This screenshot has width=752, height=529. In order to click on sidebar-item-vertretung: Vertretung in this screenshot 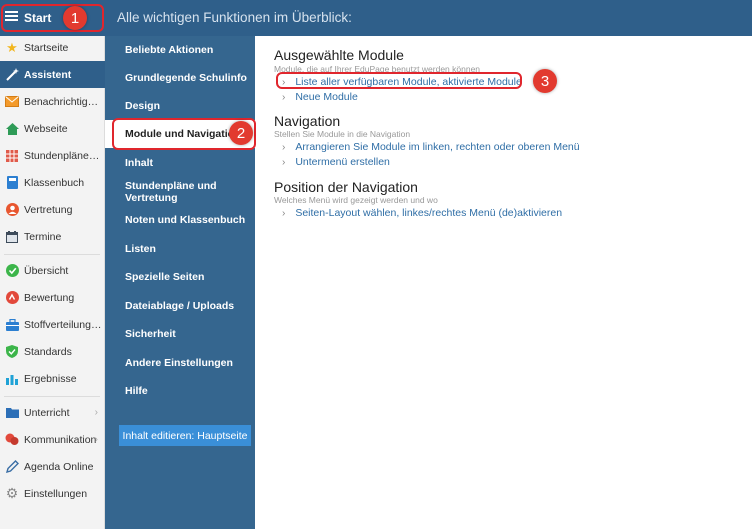, I will do `click(52, 209)`.